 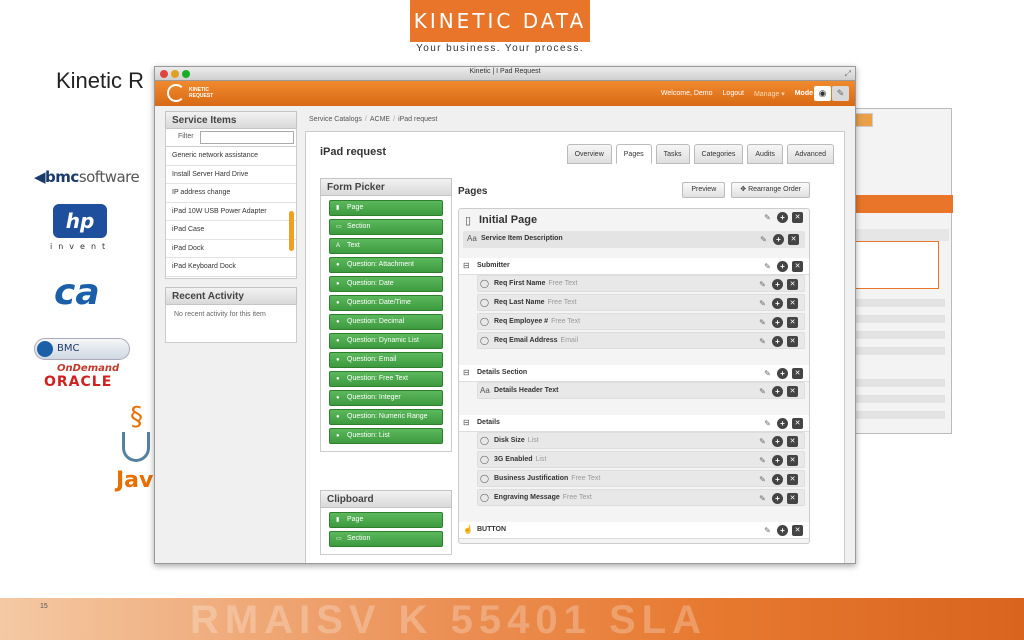 I want to click on service-item: iPad 10W USB Power Adapter, so click(x=231, y=212).